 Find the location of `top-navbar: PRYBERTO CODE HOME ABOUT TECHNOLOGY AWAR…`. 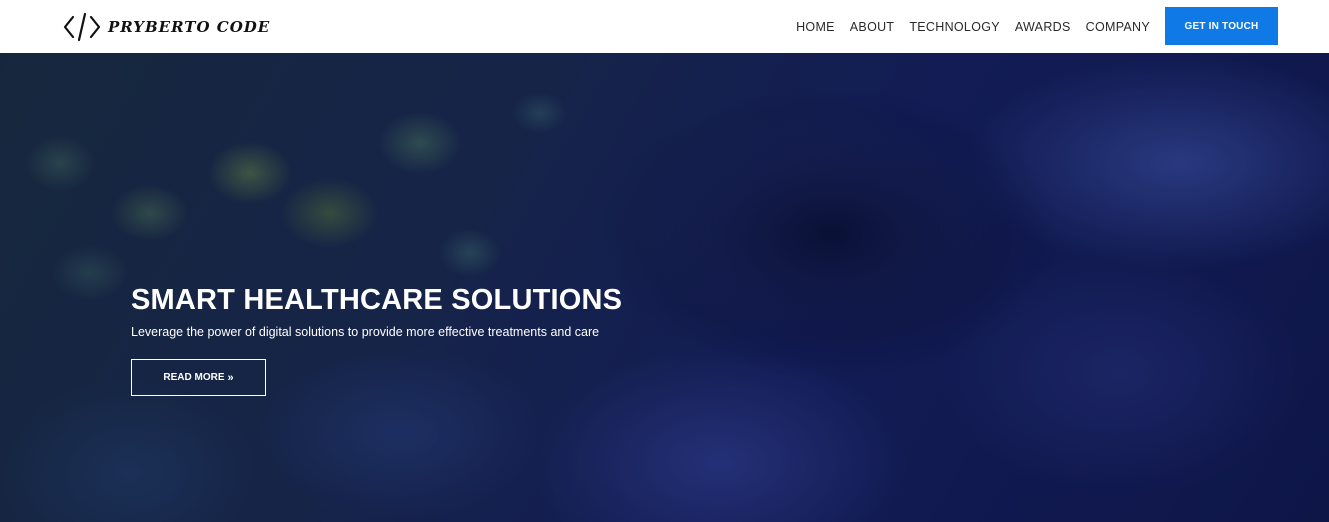

top-navbar: PRYBERTO CODE HOME ABOUT TECHNOLOGY AWAR… is located at coordinates (664, 26).